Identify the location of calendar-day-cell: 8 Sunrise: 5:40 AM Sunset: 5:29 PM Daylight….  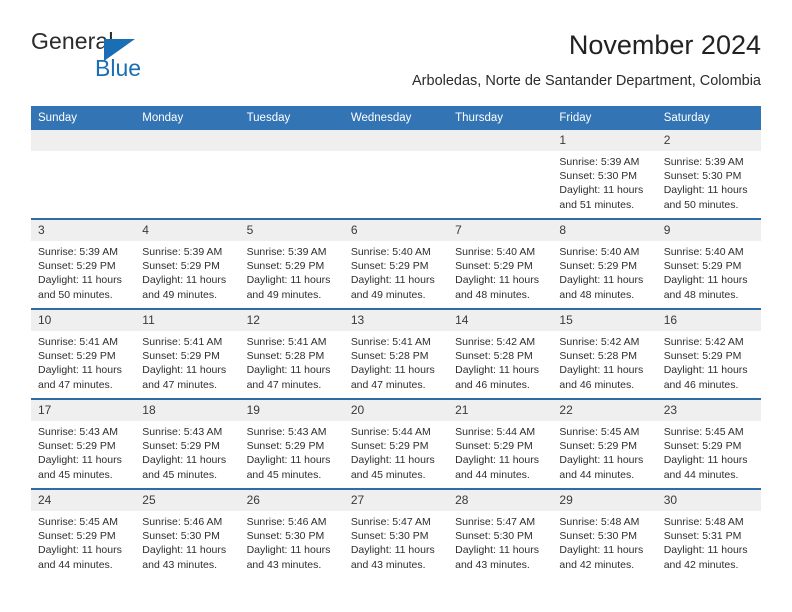
(604, 264).